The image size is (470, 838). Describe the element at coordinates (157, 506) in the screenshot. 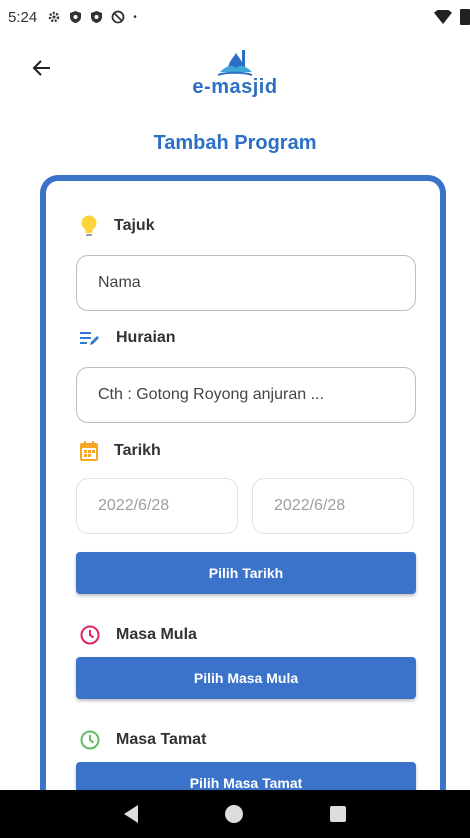

I see `start-date-field: 2022/6/28` at that location.